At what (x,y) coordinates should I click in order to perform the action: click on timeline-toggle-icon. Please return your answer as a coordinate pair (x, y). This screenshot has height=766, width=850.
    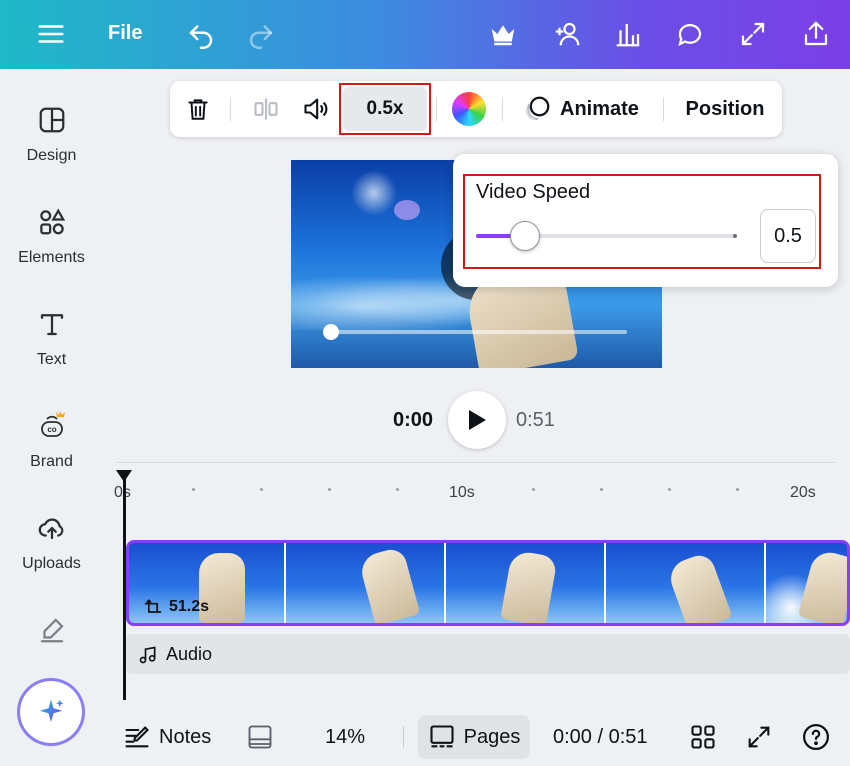
    Looking at the image, I should click on (260, 737).